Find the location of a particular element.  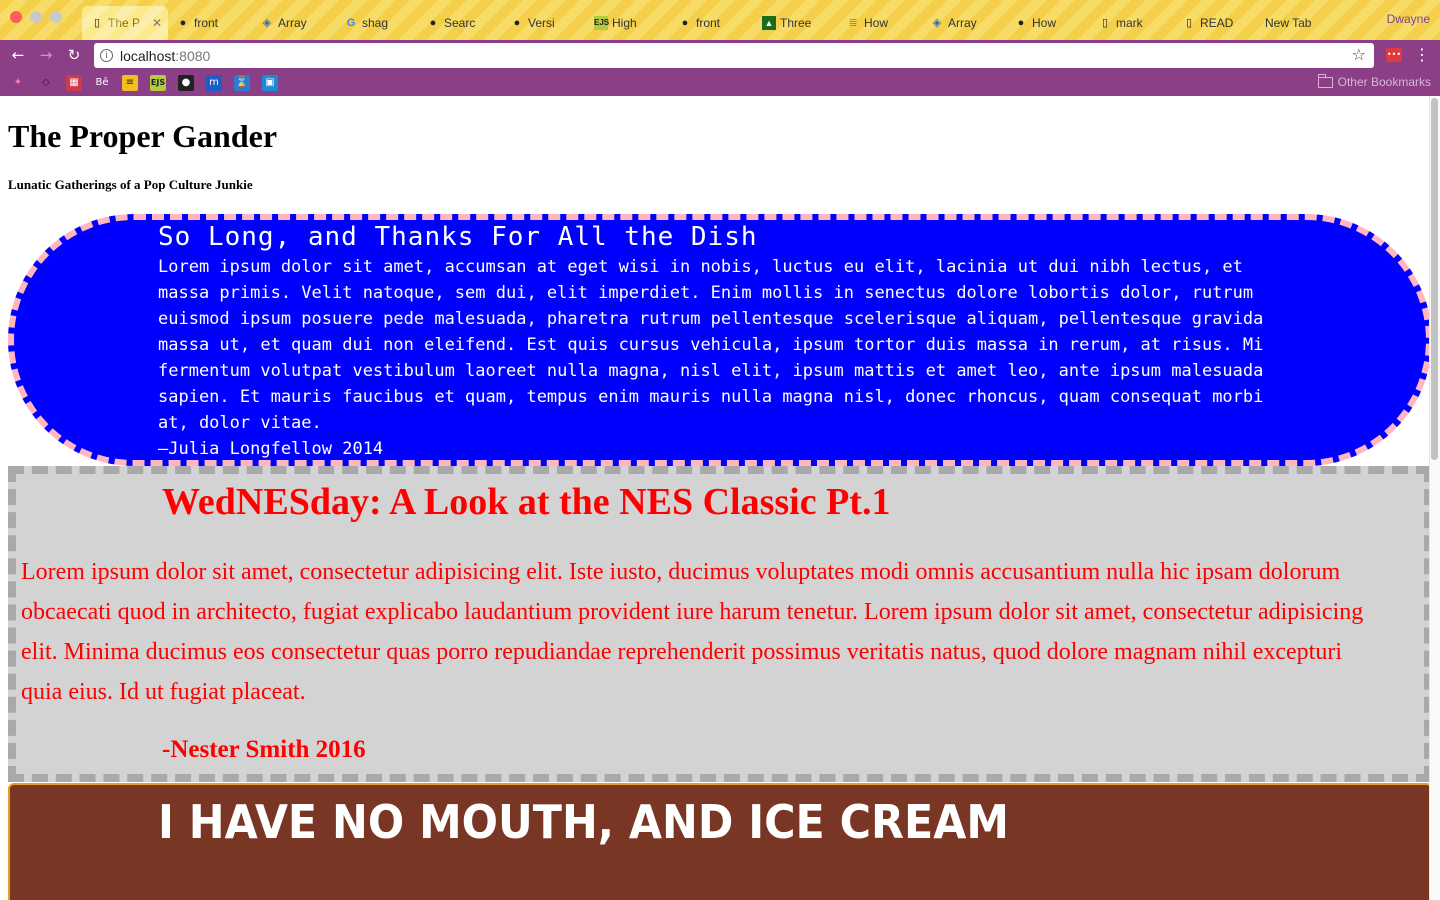

tab-label: mark is located at coordinates (1129, 23).